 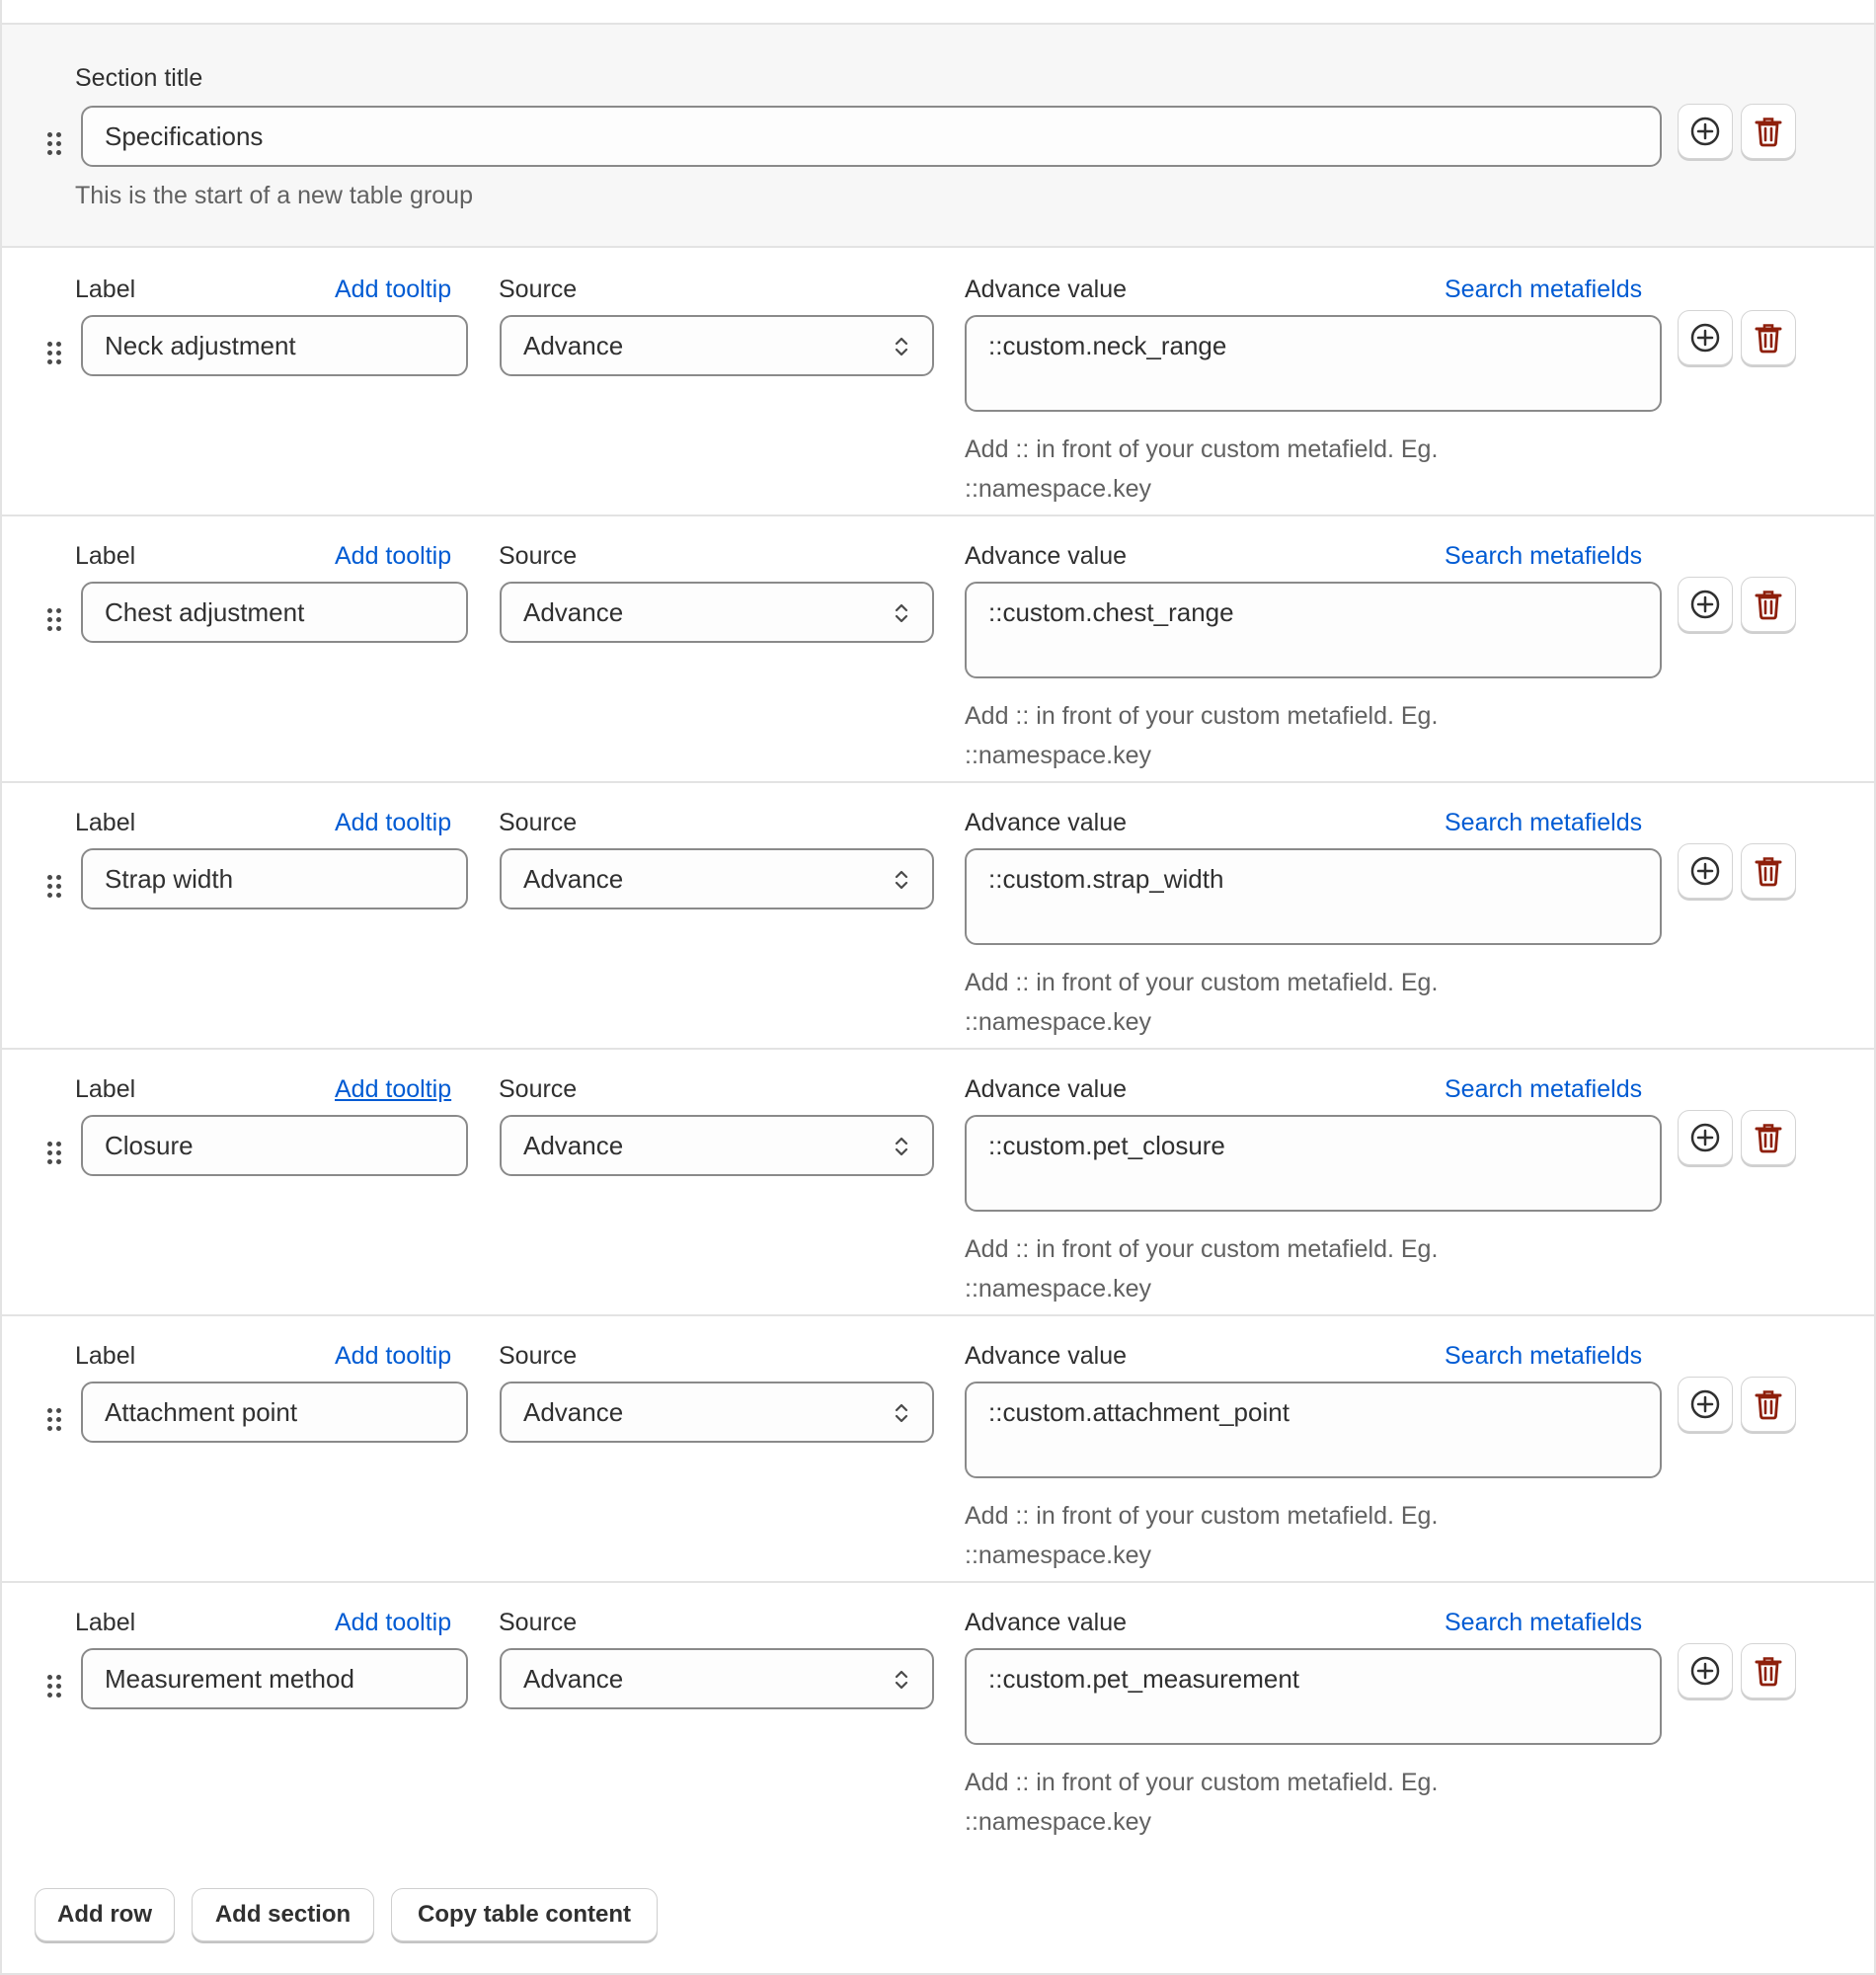 What do you see at coordinates (1313, 364) in the screenshot?
I see `advance-value-input: ::custom.neck_range` at bounding box center [1313, 364].